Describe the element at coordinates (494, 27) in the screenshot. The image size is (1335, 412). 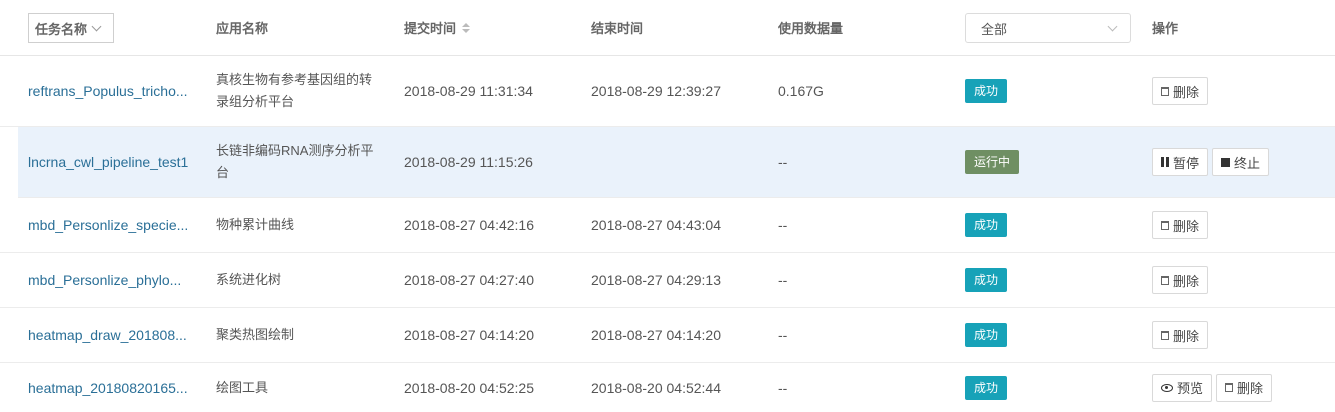
I see `submit-time-header: 提交时间` at that location.